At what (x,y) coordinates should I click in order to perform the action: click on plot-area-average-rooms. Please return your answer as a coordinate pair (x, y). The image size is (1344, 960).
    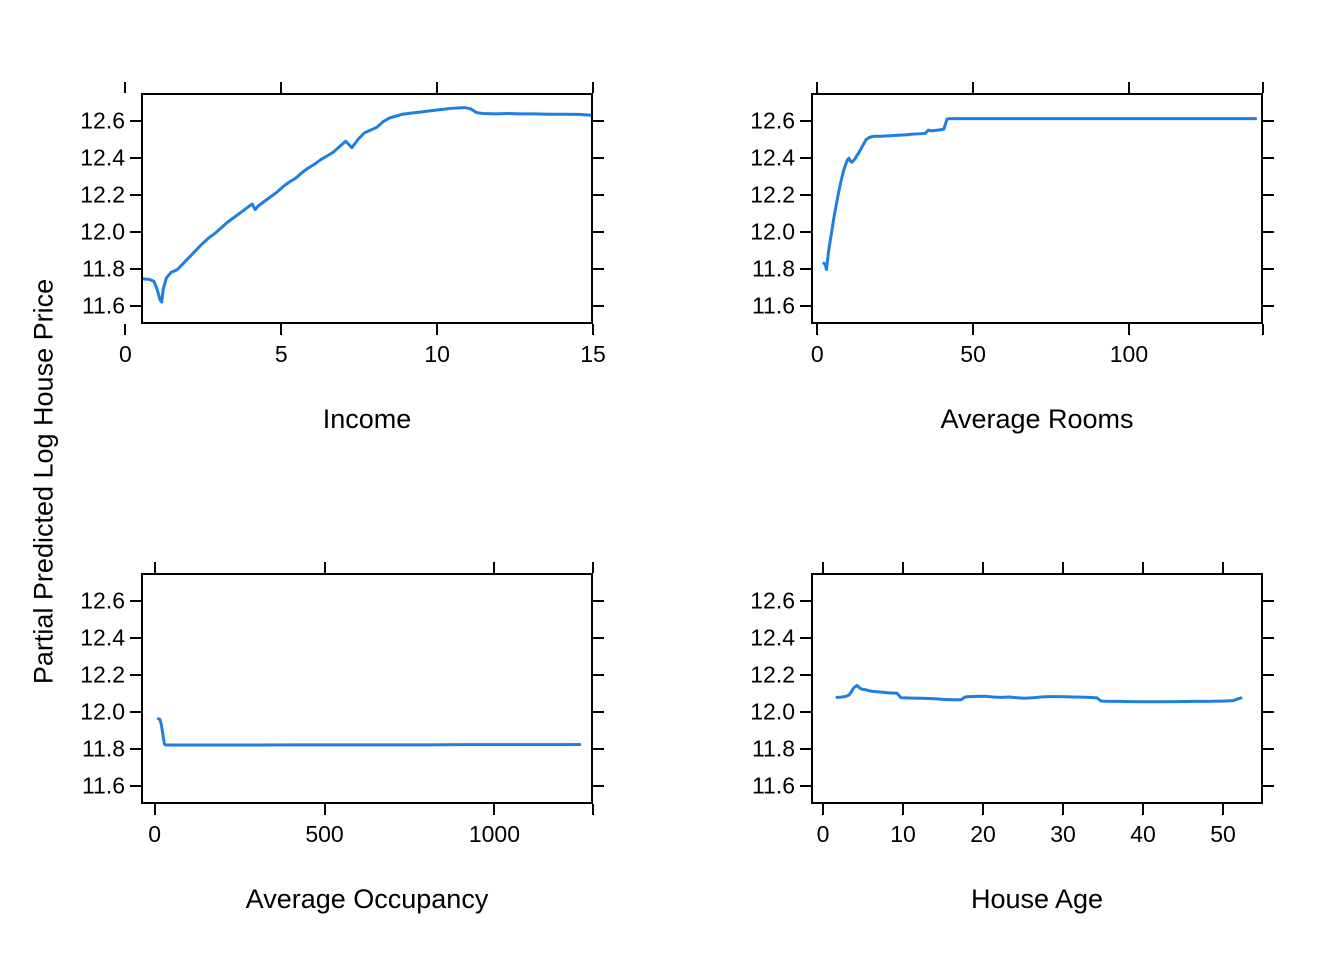
    Looking at the image, I should click on (1037, 208).